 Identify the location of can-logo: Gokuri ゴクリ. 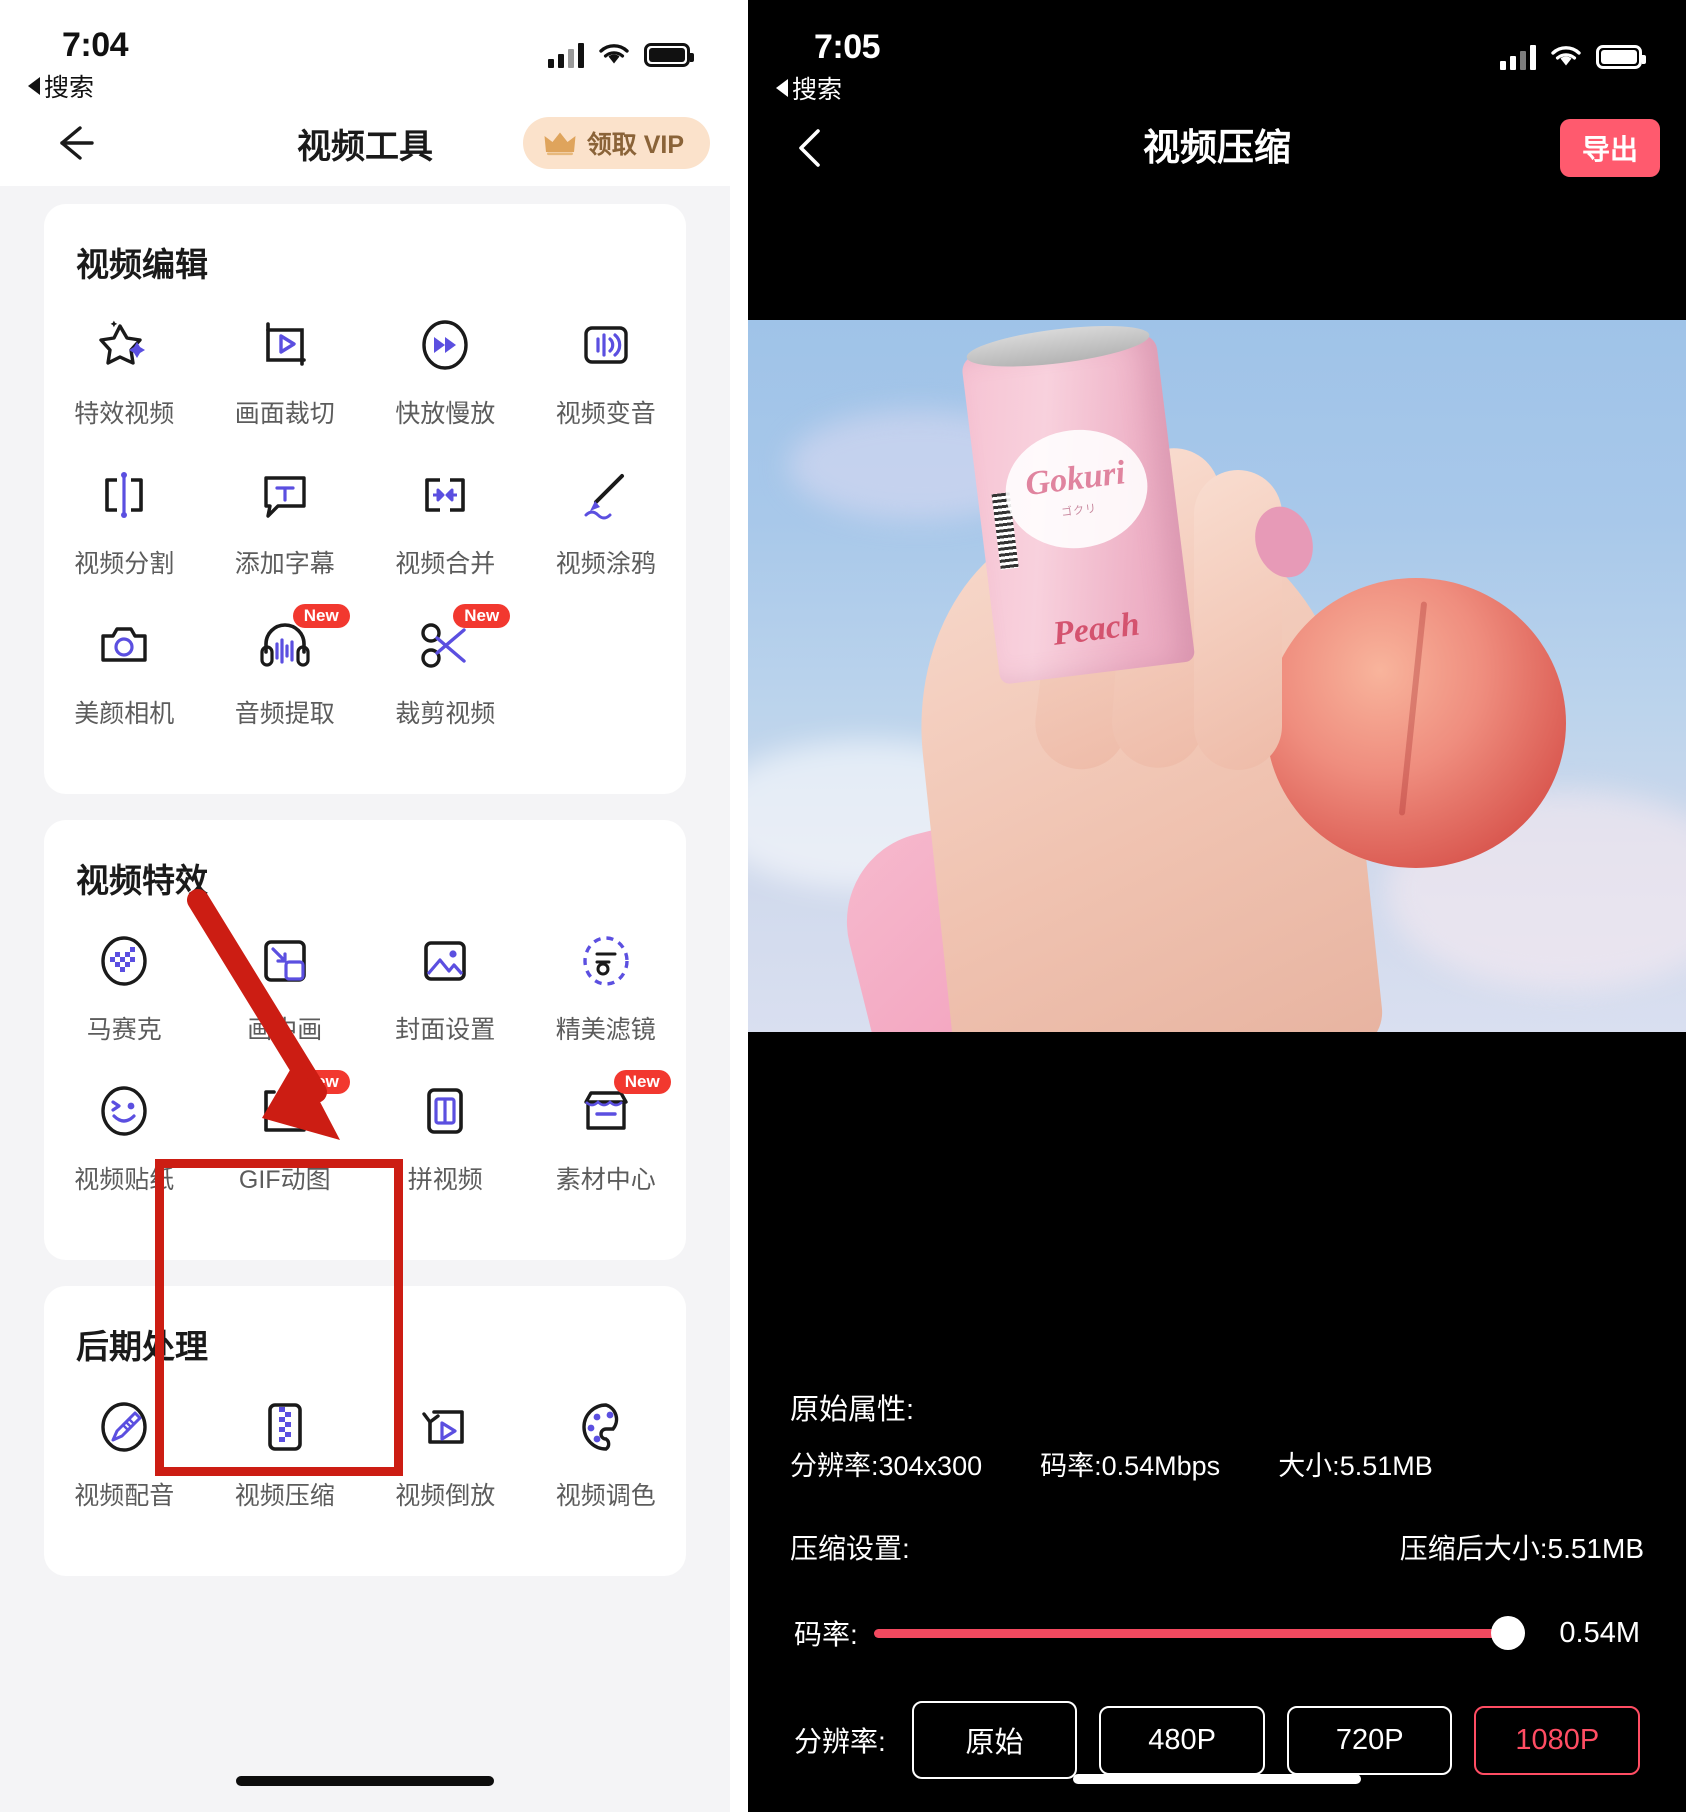
(1076, 489).